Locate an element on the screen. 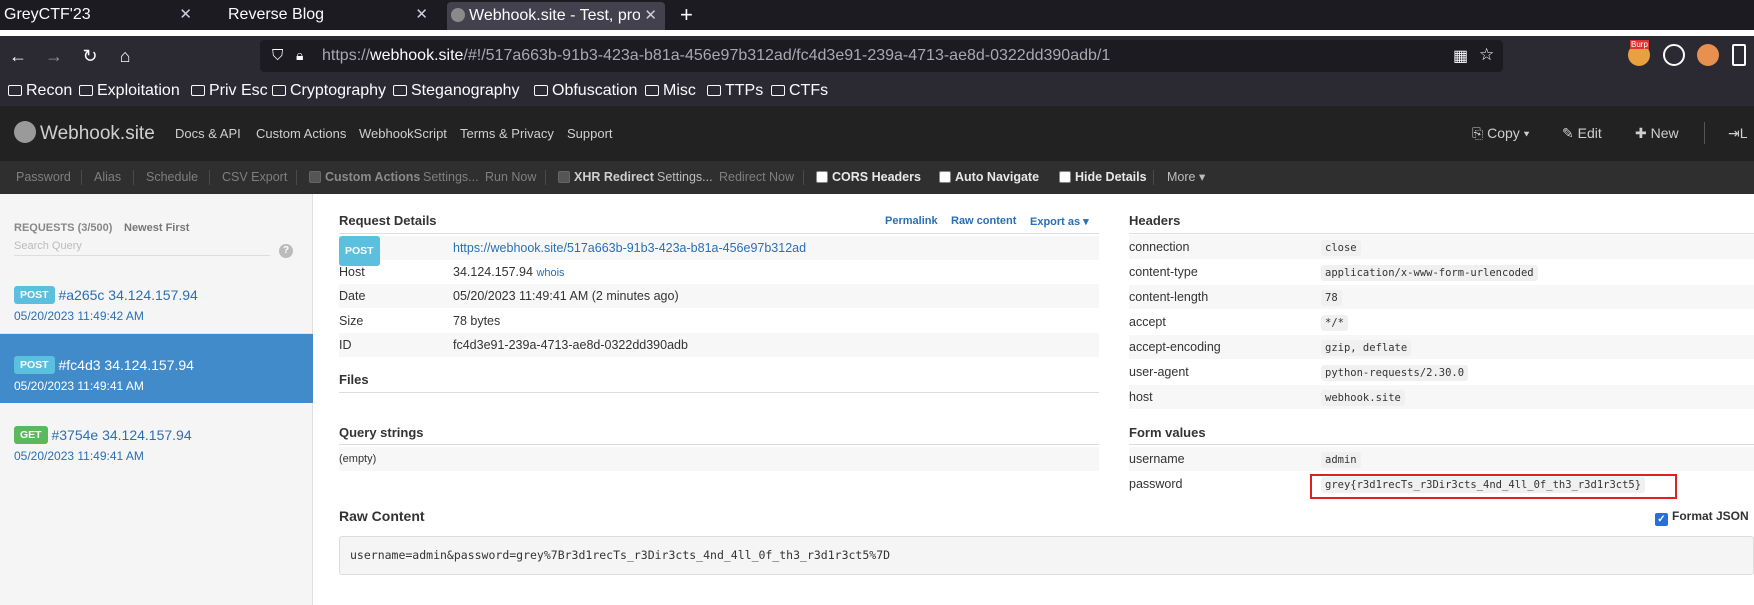 This screenshot has height=605, width=1754. request-title: POST #fc4d3 34.124.157.94 is located at coordinates (104, 365).